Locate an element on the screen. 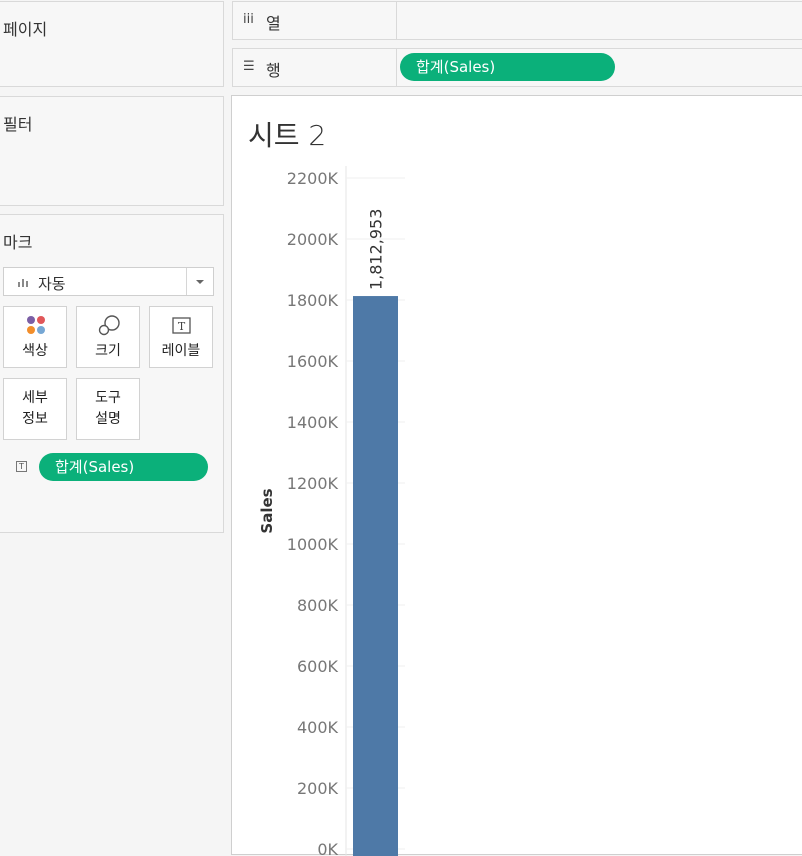 The height and width of the screenshot is (856, 802). y-tick-label: 1400K is located at coordinates (313, 422).